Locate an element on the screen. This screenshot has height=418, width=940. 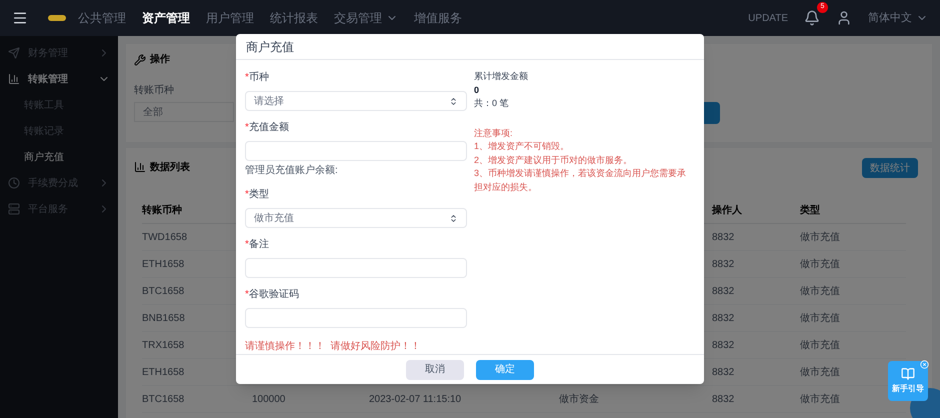
notice-line: 1、增发资产不可销毁。 is located at coordinates (522, 147).